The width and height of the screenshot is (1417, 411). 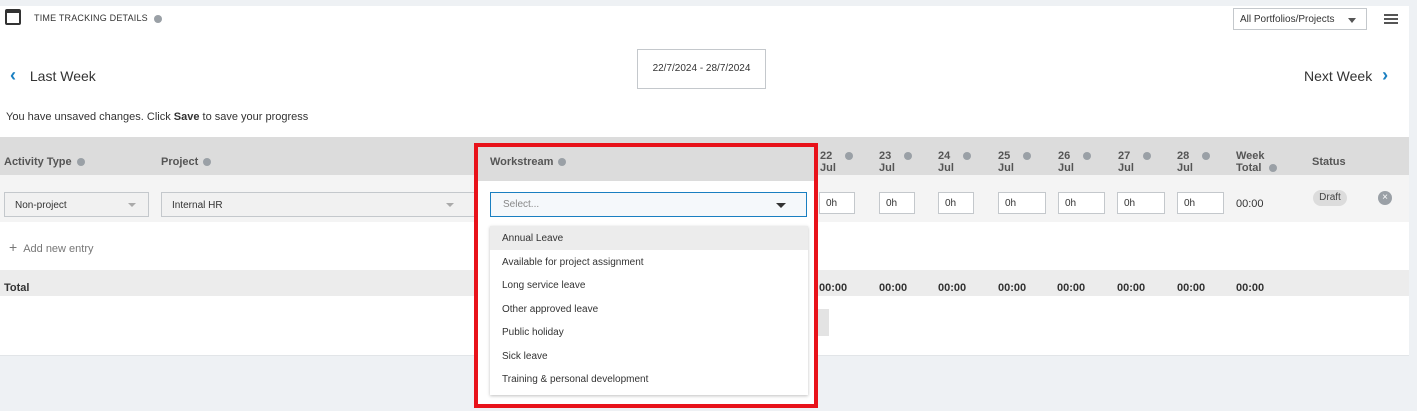 What do you see at coordinates (1338, 76) in the screenshot?
I see `next-week-label: Next Week` at bounding box center [1338, 76].